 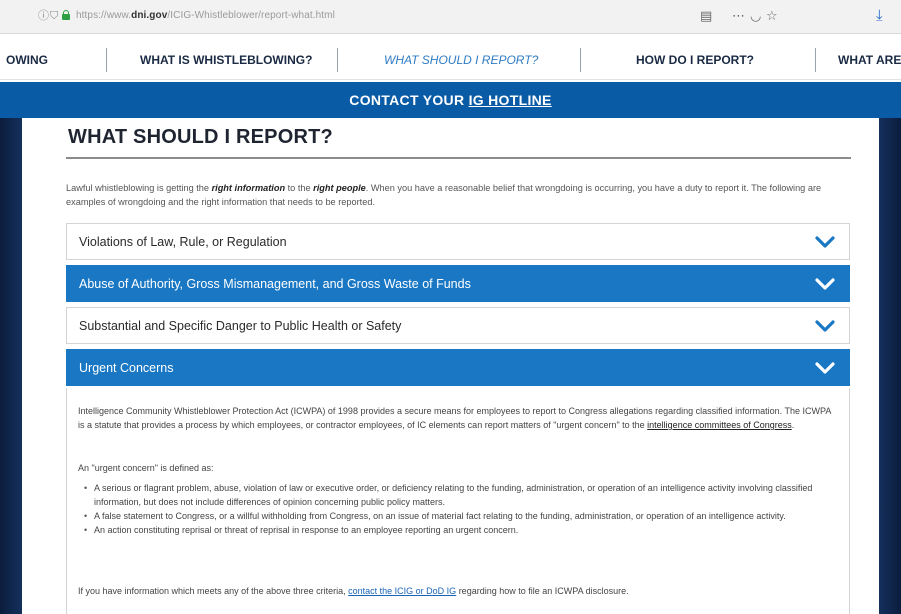 What do you see at coordinates (251, 15) in the screenshot?
I see `url-path: /ICIG-Whistleblower/report-what.html` at bounding box center [251, 15].